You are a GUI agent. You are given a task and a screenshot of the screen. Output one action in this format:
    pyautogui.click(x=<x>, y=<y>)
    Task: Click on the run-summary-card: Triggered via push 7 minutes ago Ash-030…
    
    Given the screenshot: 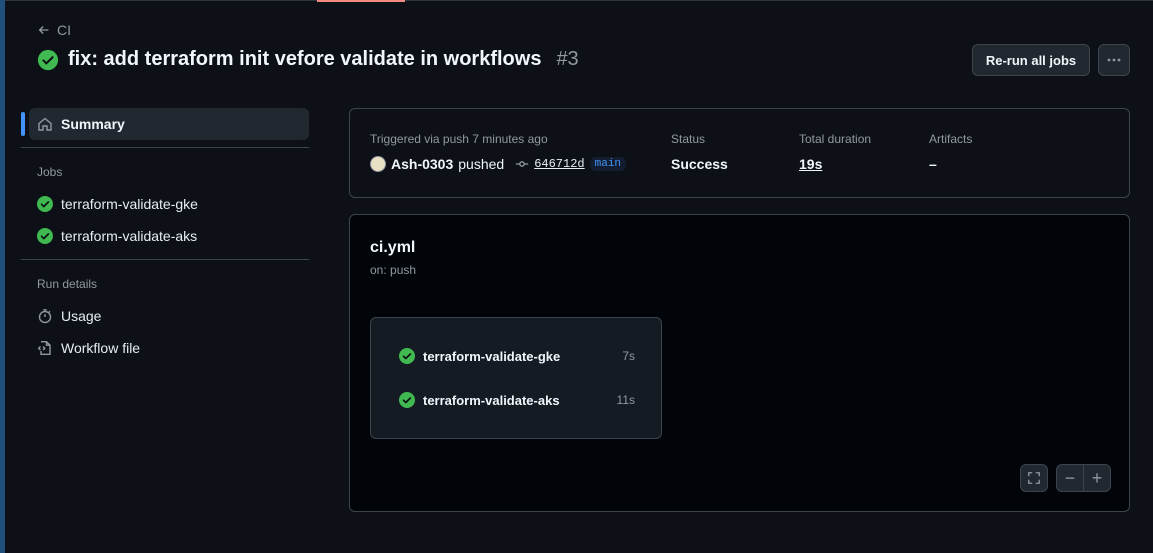 What is the action you would take?
    pyautogui.click(x=739, y=153)
    